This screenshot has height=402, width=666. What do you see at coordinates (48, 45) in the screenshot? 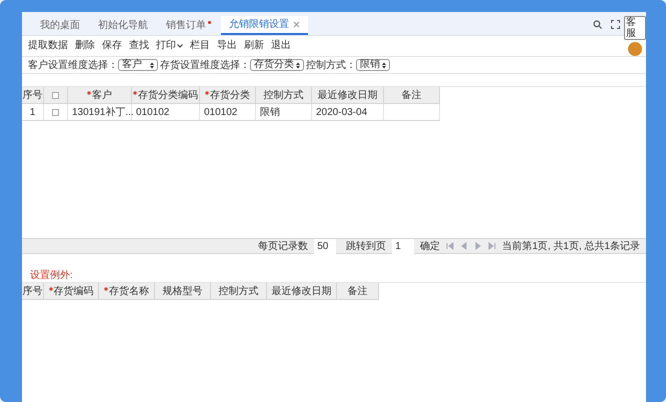
I see `toolbar-button: 提取数据` at bounding box center [48, 45].